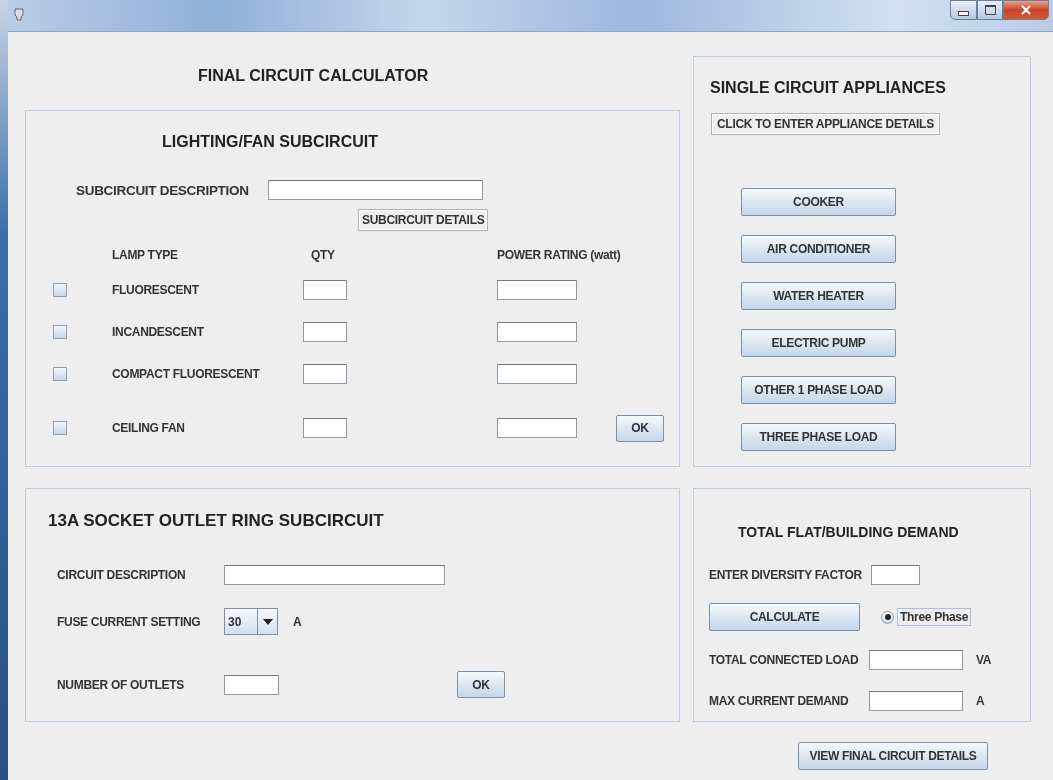 Image resolution: width=1053 pixels, height=780 pixels. Describe the element at coordinates (186, 374) in the screenshot. I see `lamp-type-label: COMPACT FLUORESCENT` at that location.